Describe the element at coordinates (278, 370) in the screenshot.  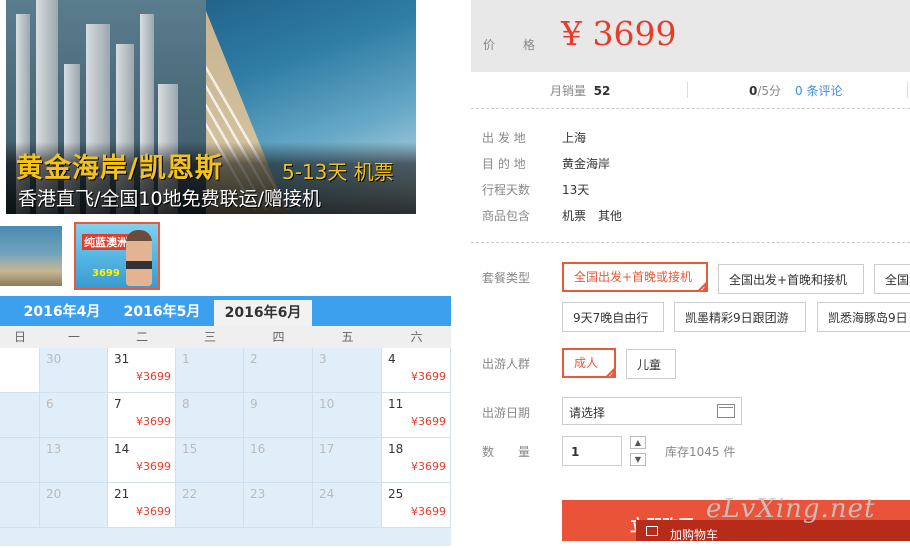
I see `calendar-day: 2` at that location.